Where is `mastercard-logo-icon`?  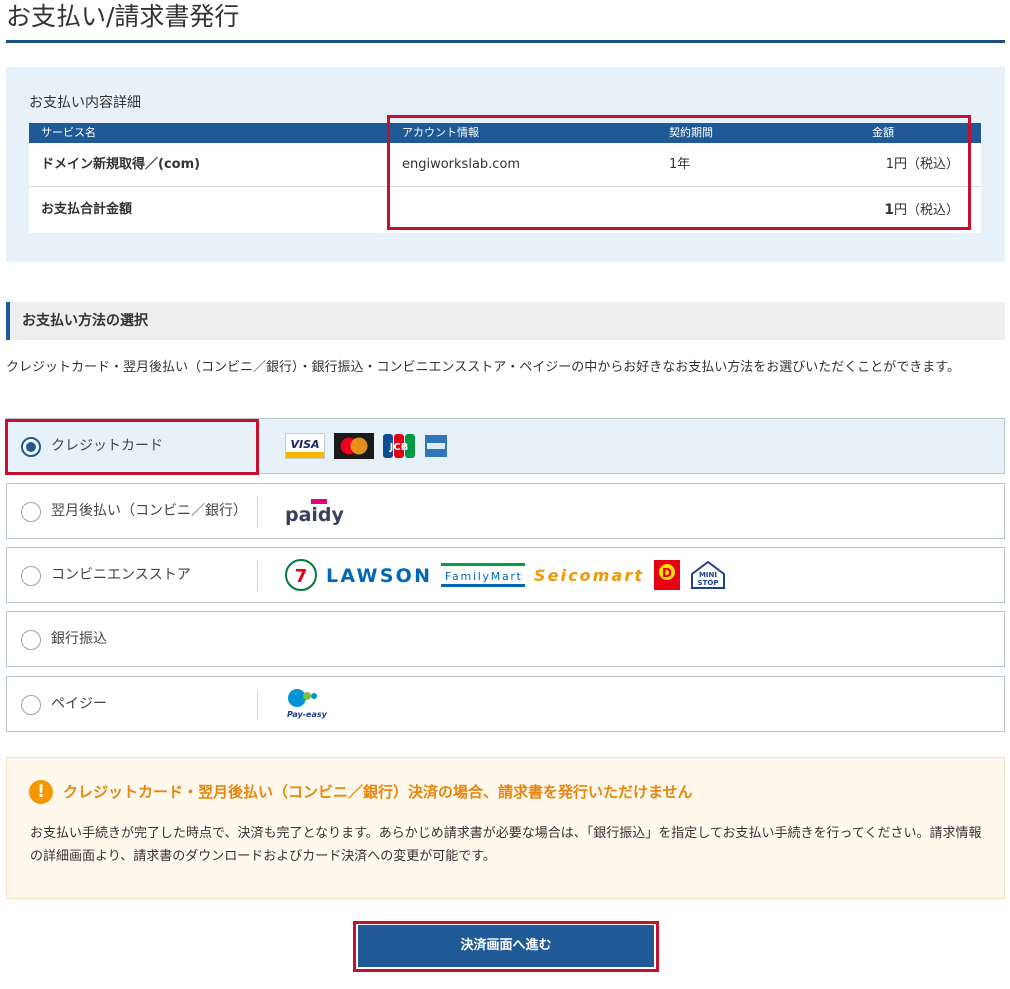
mastercard-logo-icon is located at coordinates (354, 446).